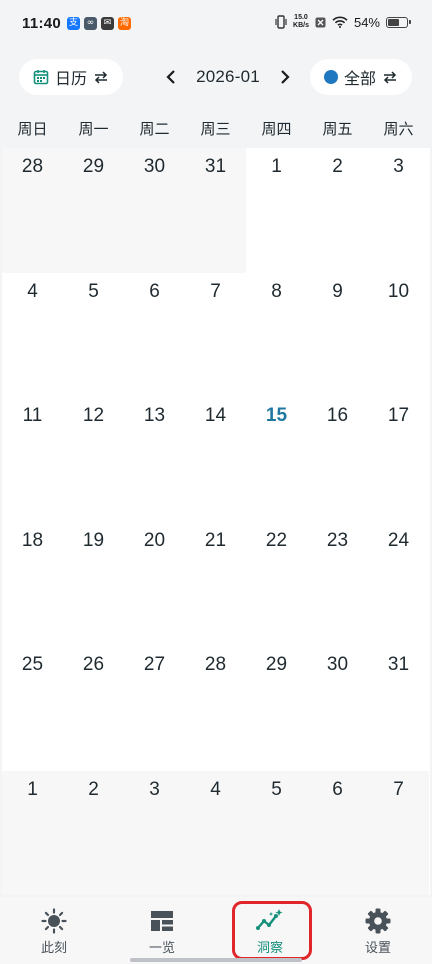 This screenshot has height=964, width=432. What do you see at coordinates (32, 832) in the screenshot?
I see `day-cell-adjacent-month: 1` at bounding box center [32, 832].